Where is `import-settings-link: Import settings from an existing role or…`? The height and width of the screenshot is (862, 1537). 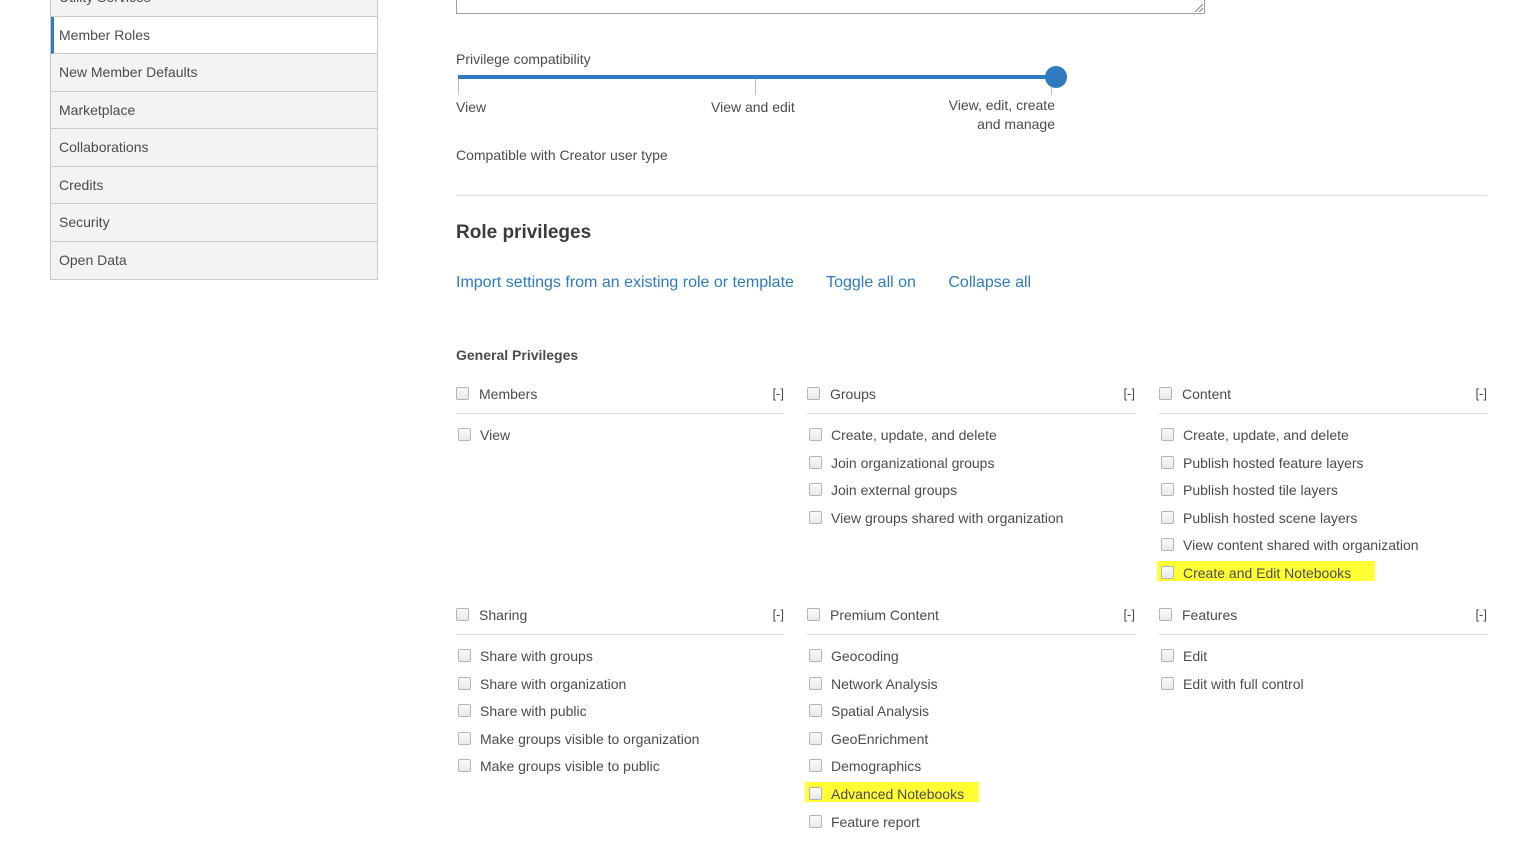 import-settings-link: Import settings from an existing role or… is located at coordinates (625, 282).